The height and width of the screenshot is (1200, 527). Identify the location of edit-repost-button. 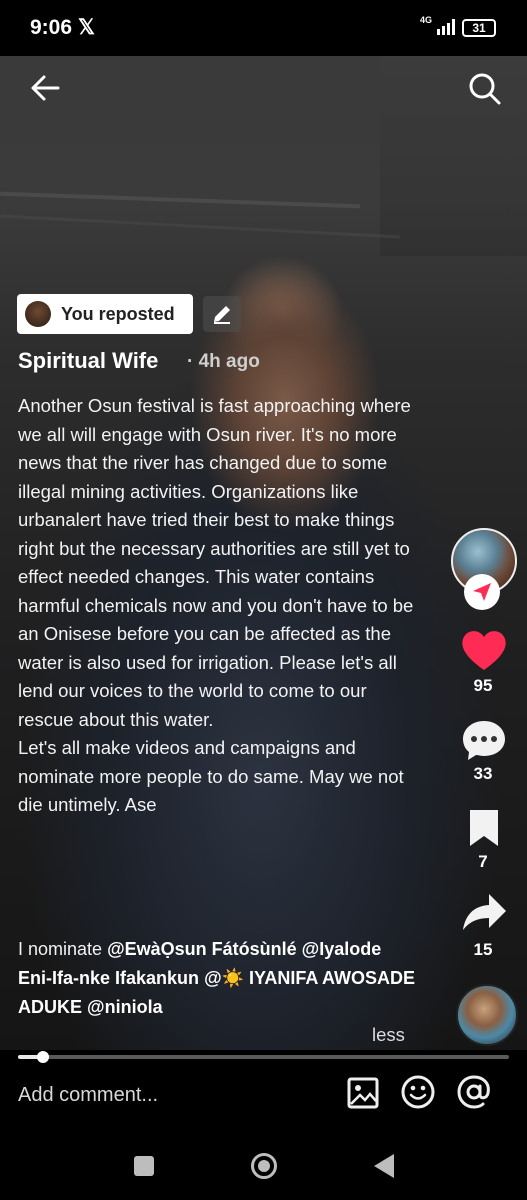
(222, 314).